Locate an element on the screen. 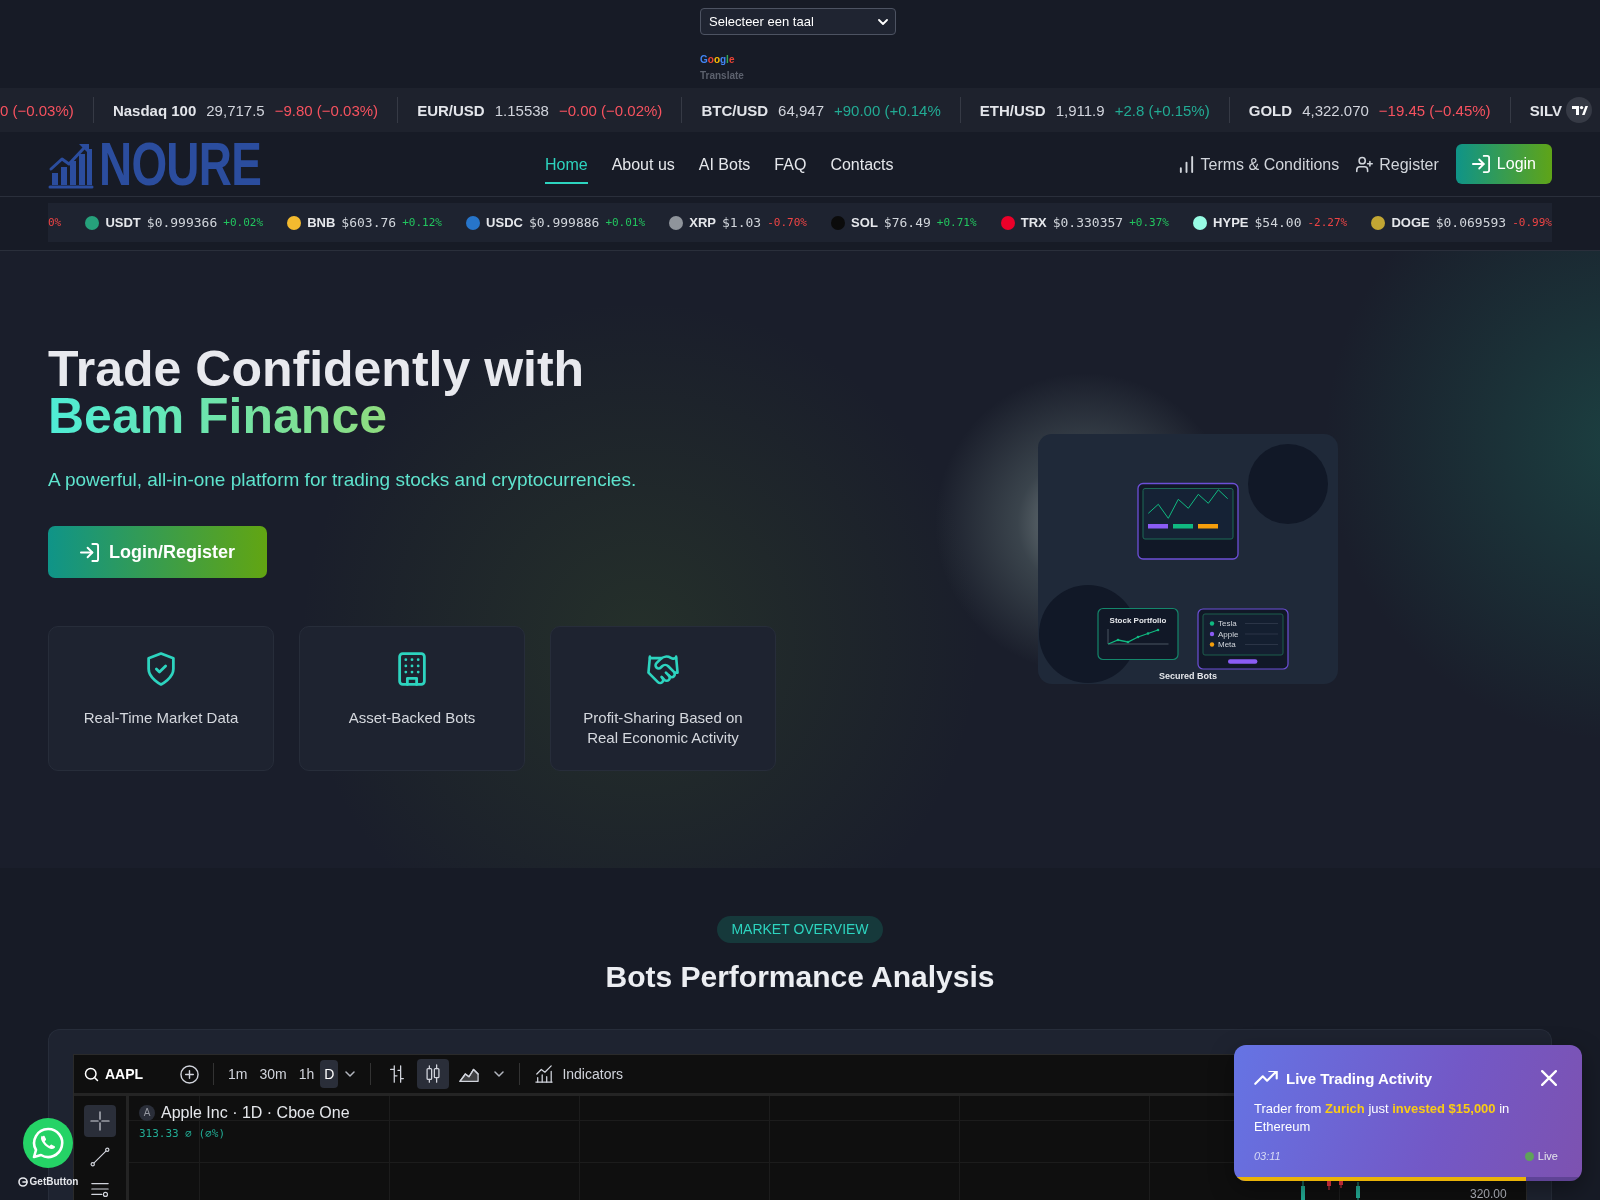  toast-message: Trader from Zurich just invested $15,000 in Ethereum is located at coordinates (1382, 1118).